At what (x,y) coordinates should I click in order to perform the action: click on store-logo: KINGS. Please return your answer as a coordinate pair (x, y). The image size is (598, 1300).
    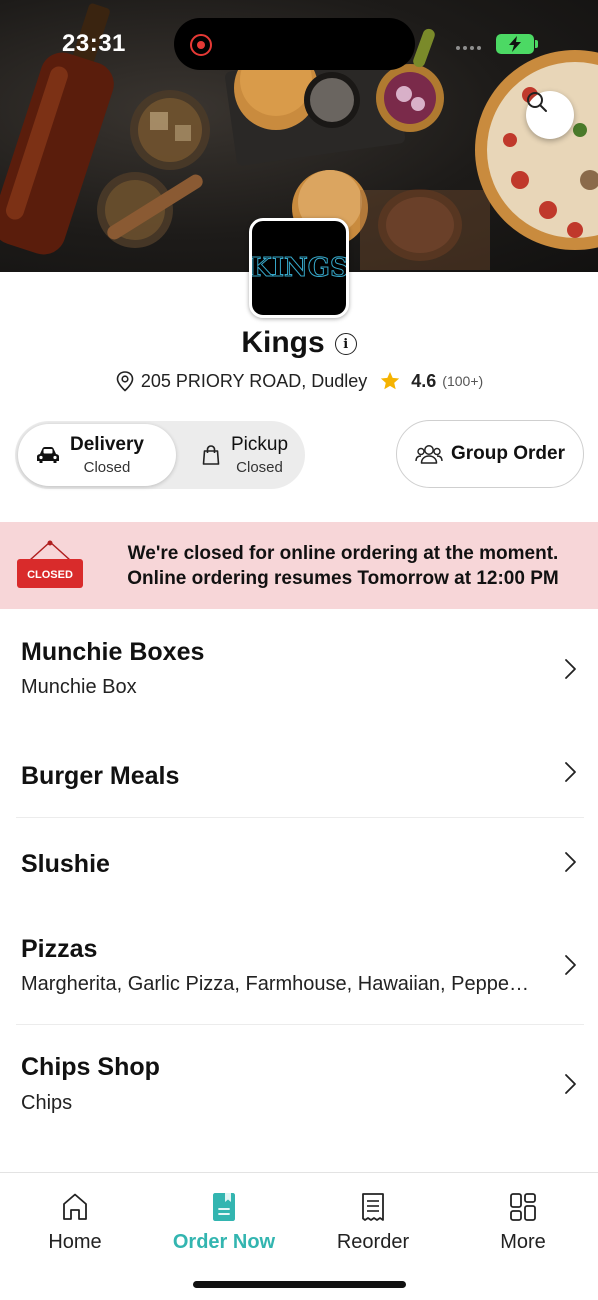
    Looking at the image, I should click on (299, 268).